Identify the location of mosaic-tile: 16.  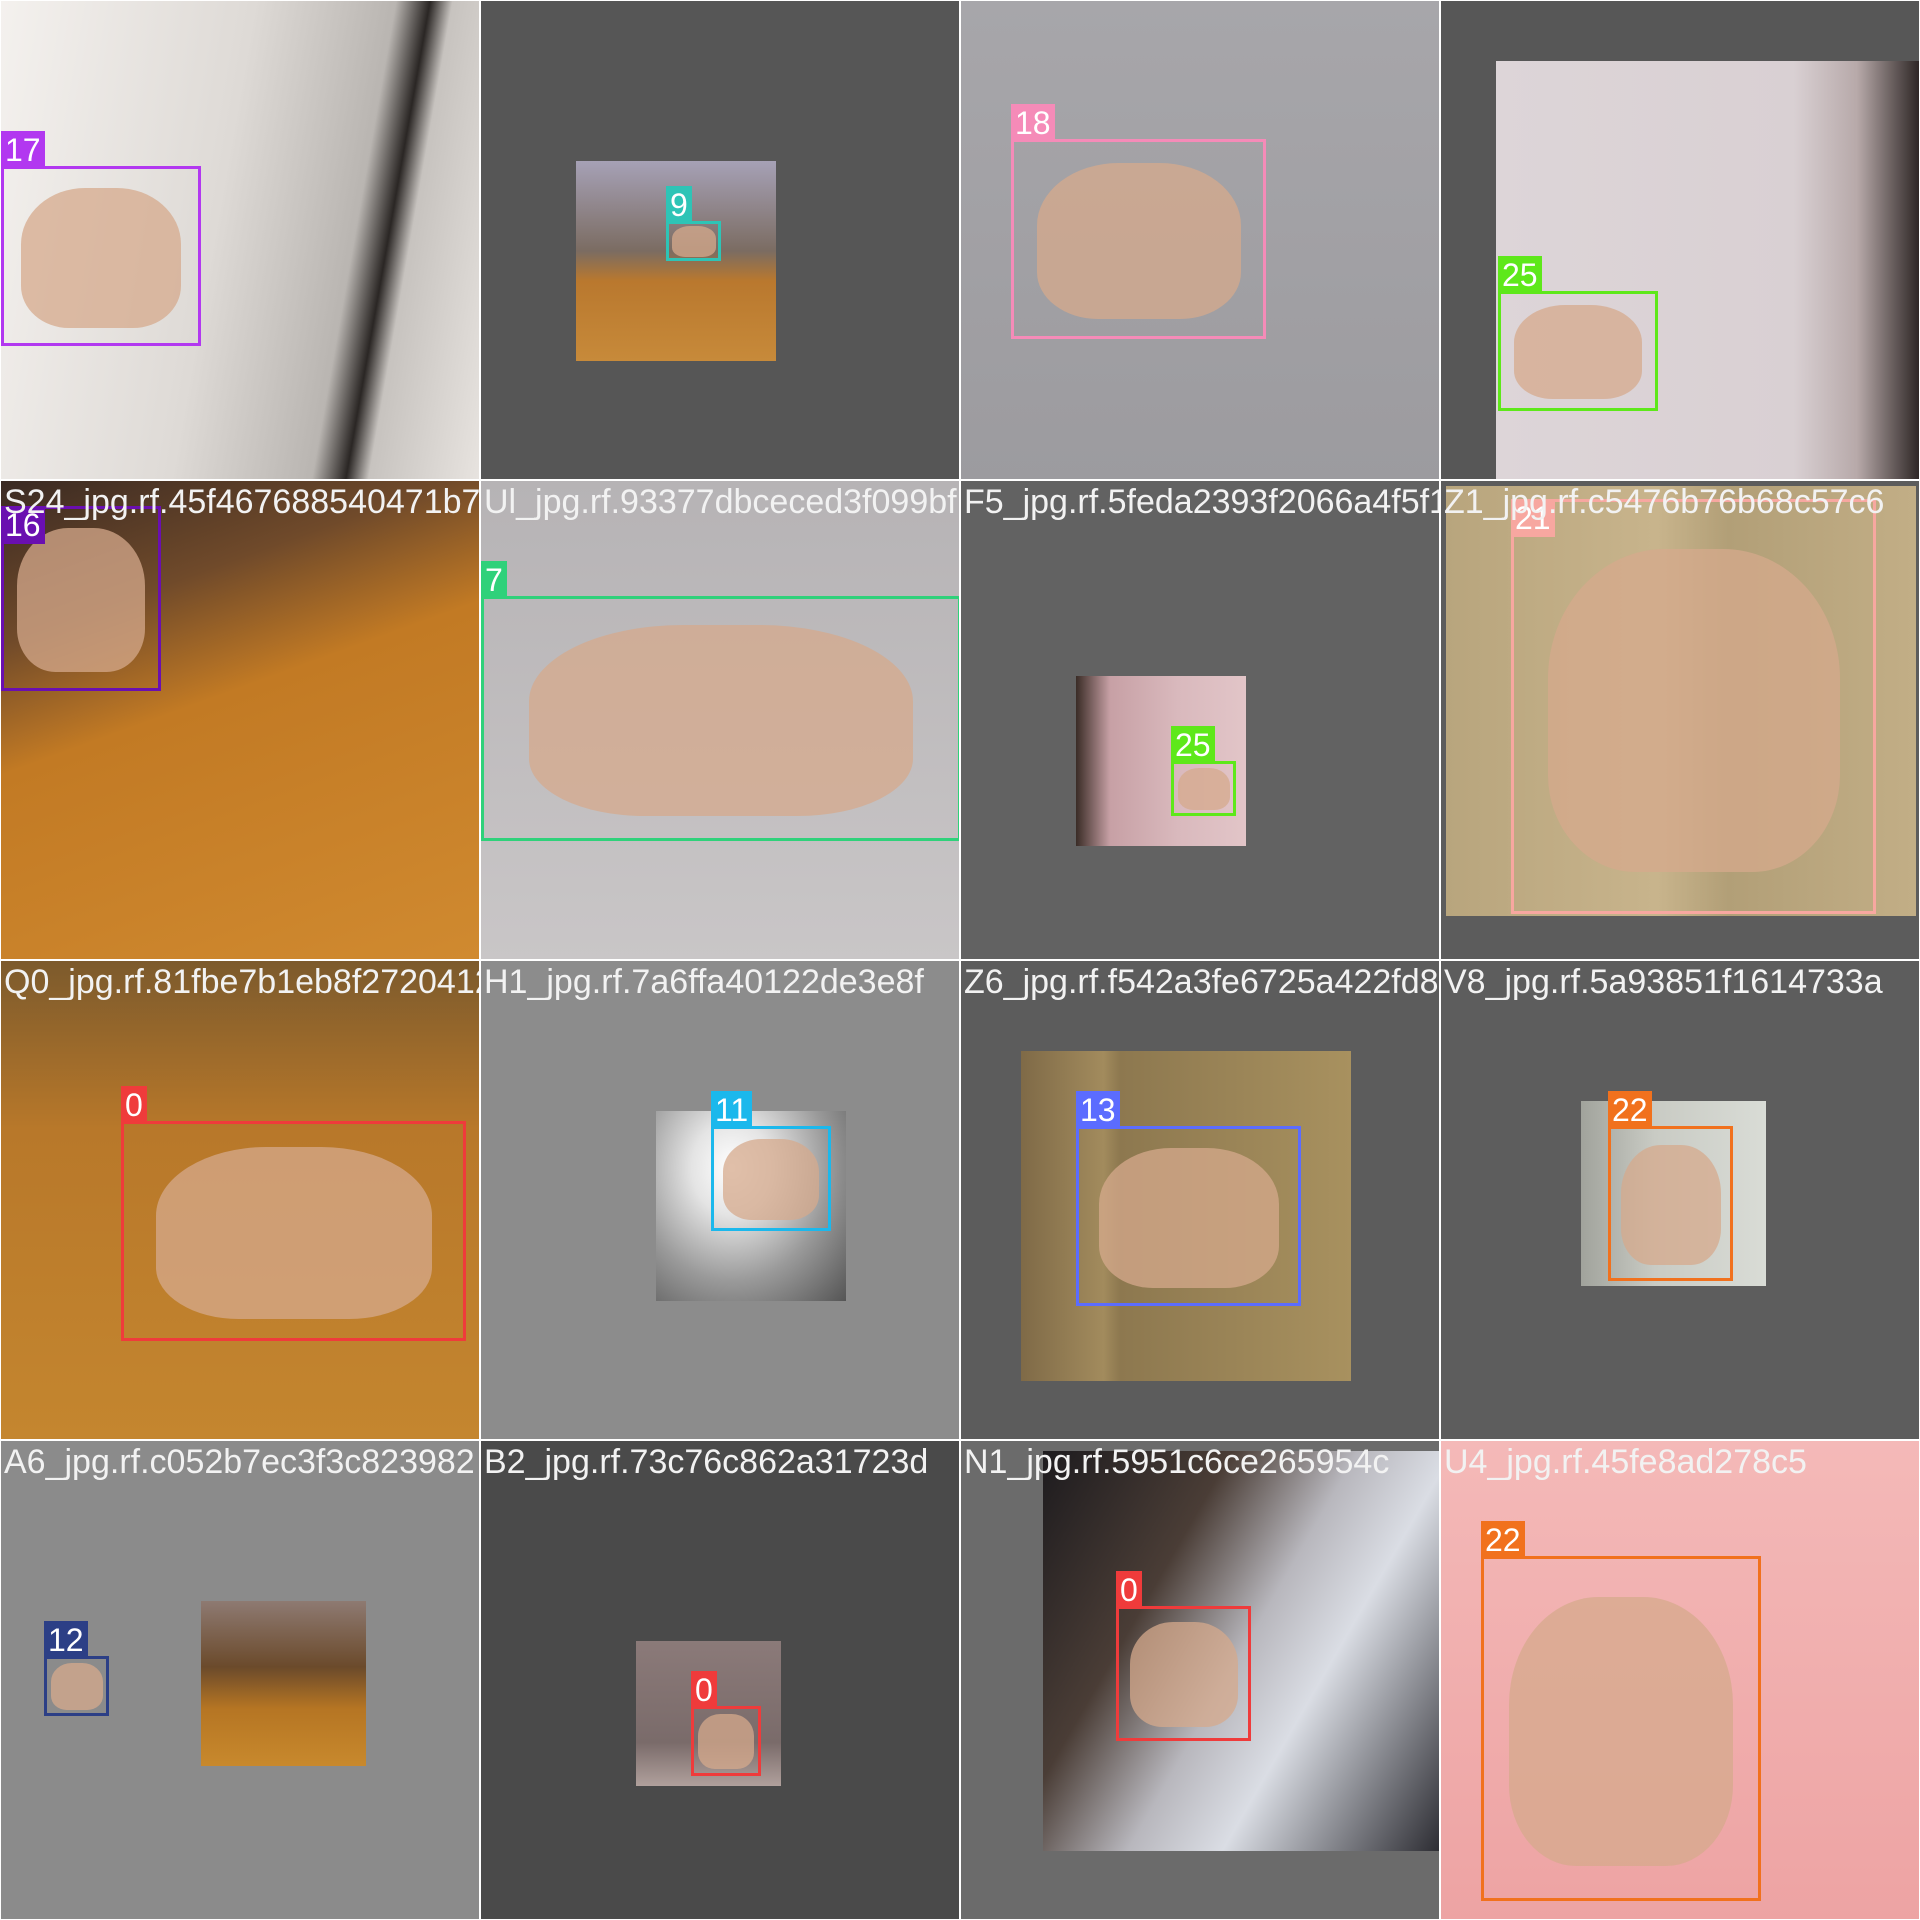
(240, 720).